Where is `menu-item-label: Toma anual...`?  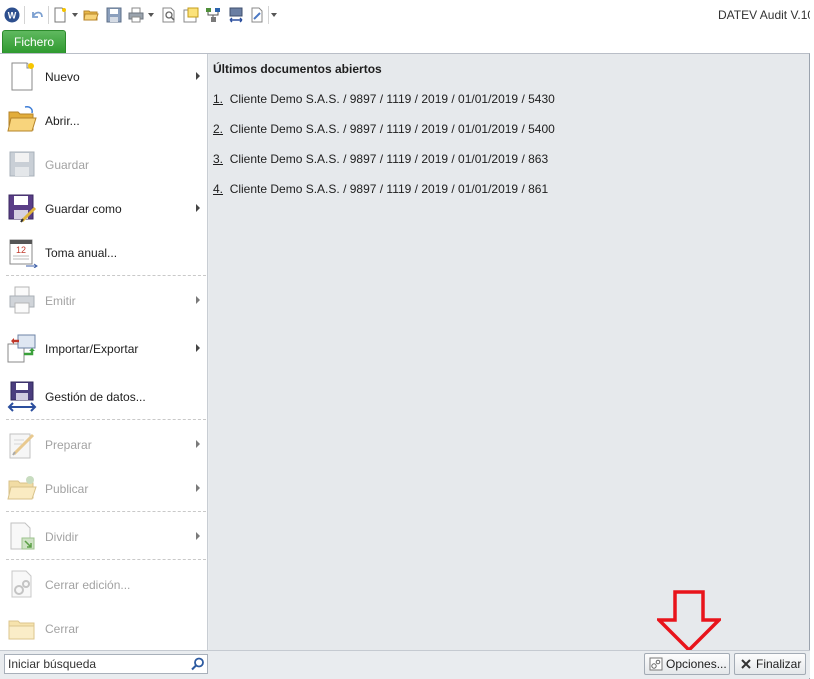 menu-item-label: Toma anual... is located at coordinates (81, 253).